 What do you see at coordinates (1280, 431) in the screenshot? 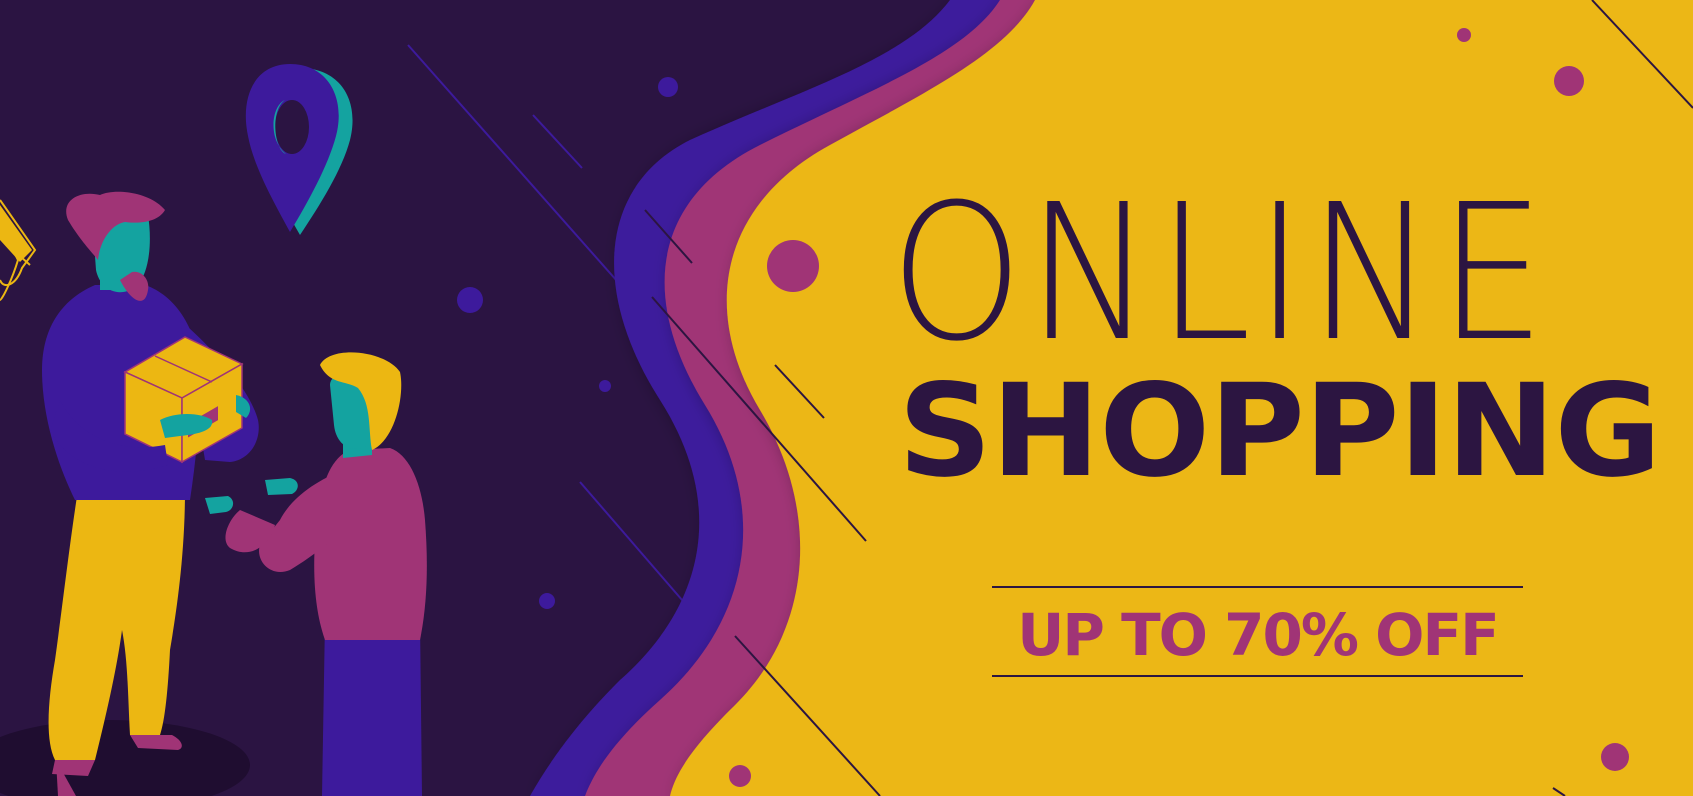
I see `headline-shopping: SHOPPING` at bounding box center [1280, 431].